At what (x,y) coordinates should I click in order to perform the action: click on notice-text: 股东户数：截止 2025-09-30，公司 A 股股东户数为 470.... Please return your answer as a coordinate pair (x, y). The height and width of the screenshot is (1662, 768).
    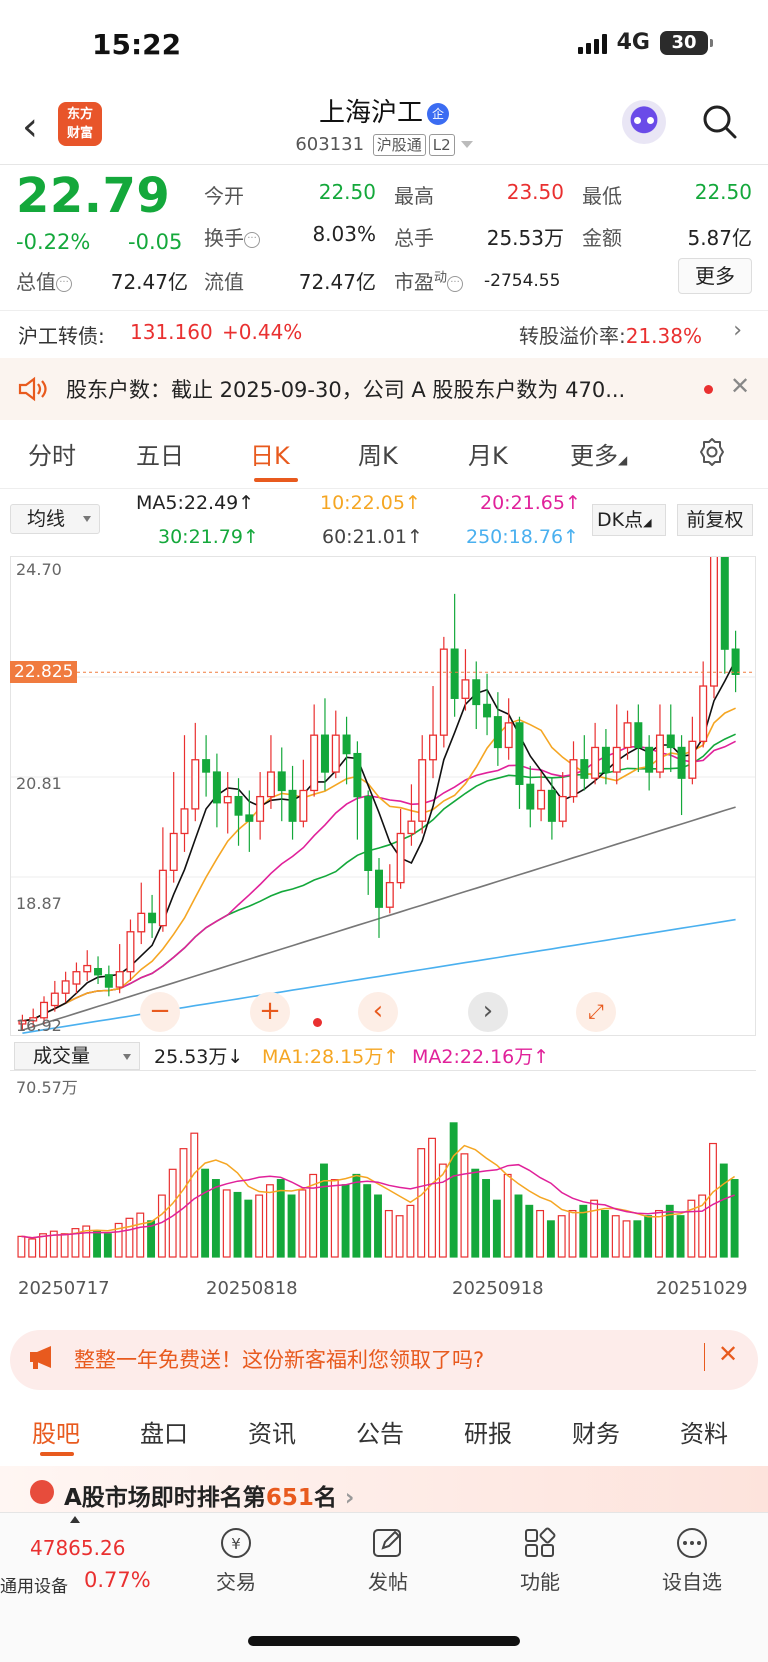
    Looking at the image, I should click on (345, 389).